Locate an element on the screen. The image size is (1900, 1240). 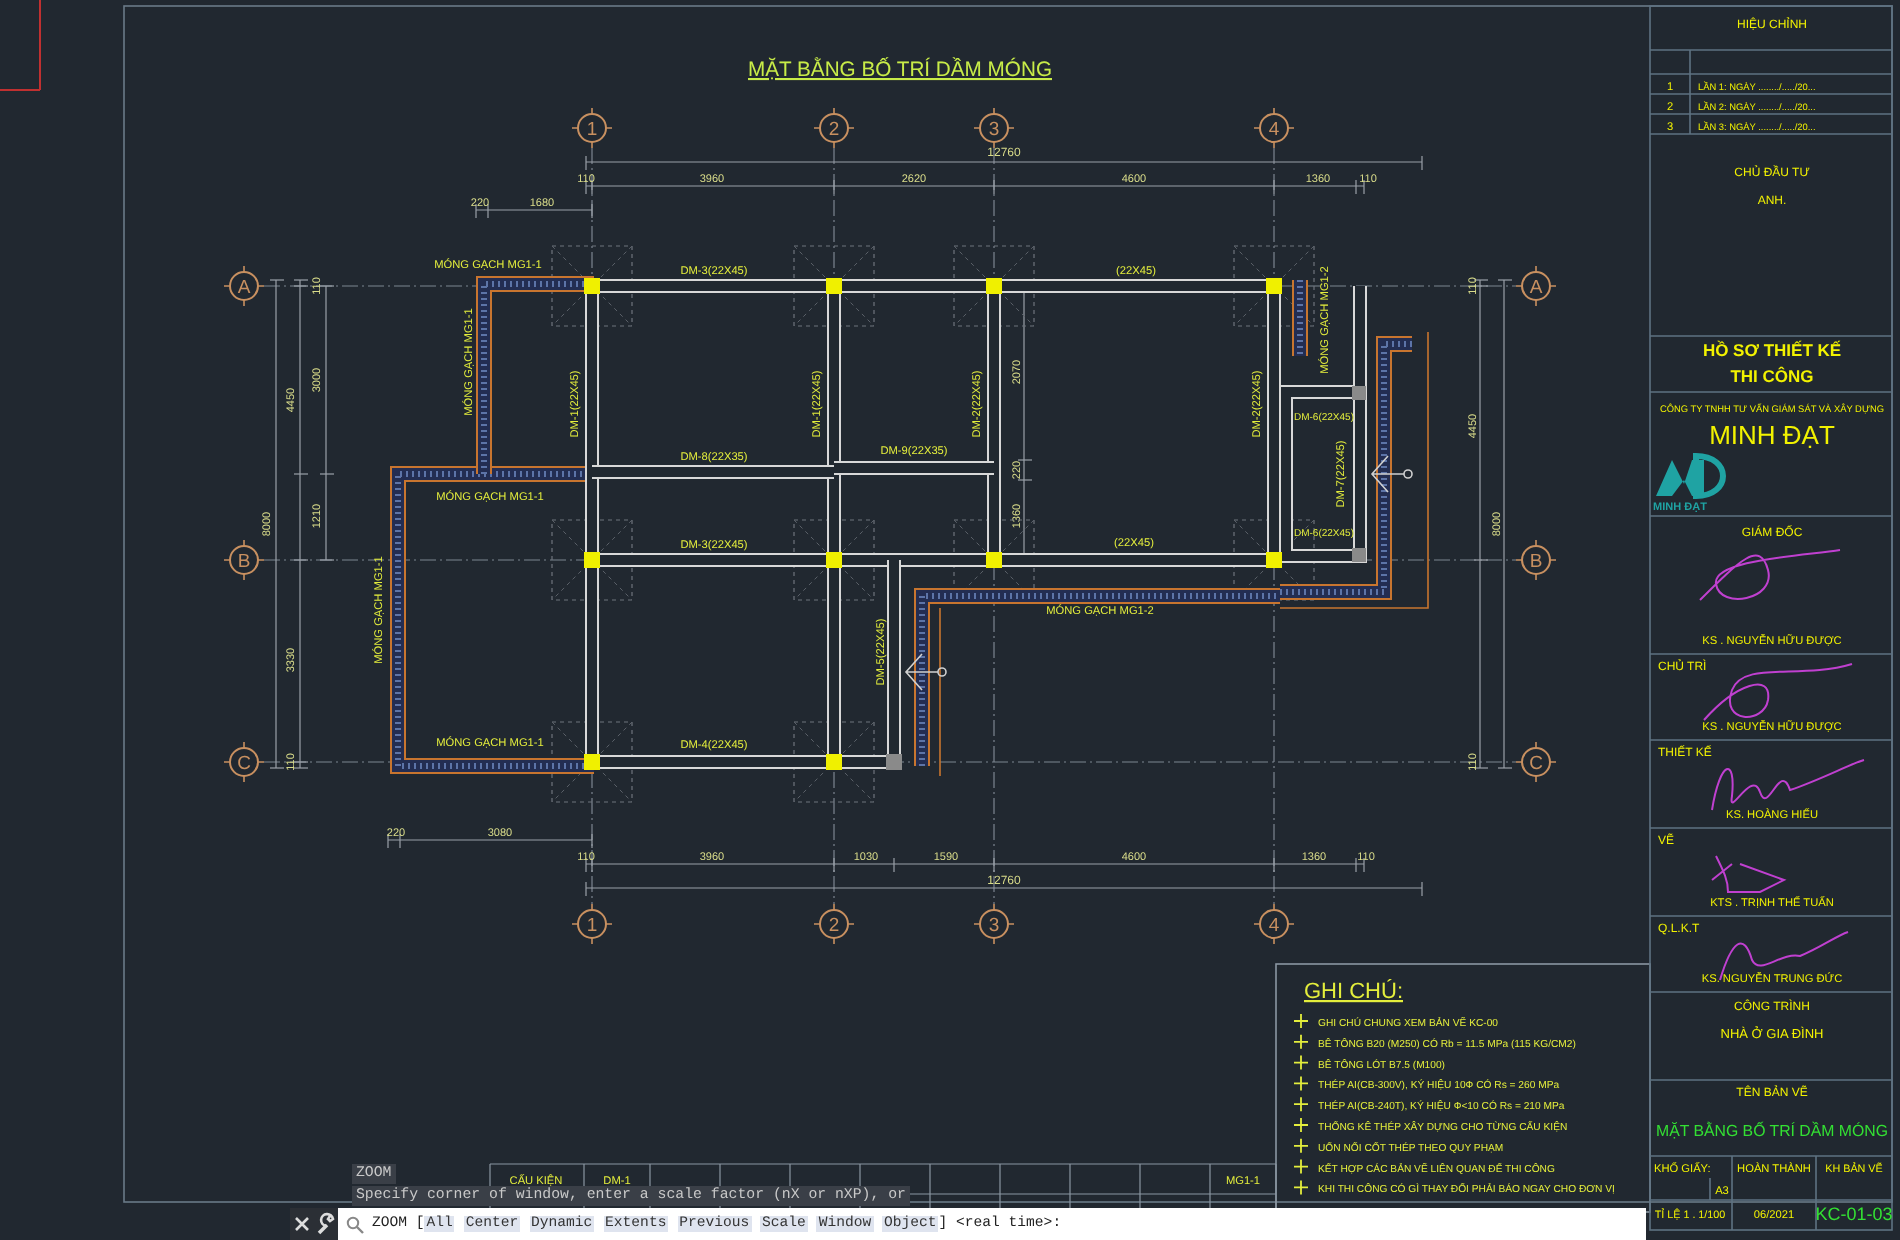
dossier-title: THI CÔNG is located at coordinates (1772, 376).